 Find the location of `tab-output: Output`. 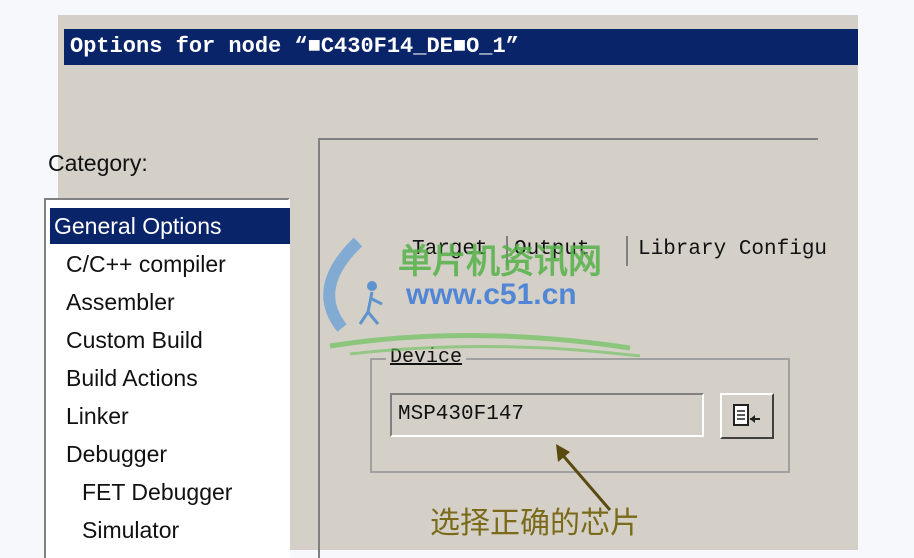

tab-output: Output is located at coordinates (552, 249).